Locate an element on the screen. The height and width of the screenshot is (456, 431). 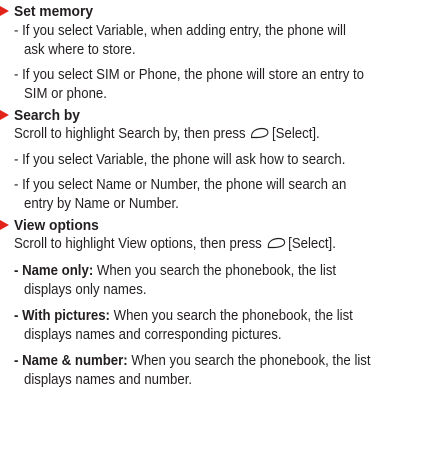
search-by-intro-select: [Select]. is located at coordinates (296, 133).